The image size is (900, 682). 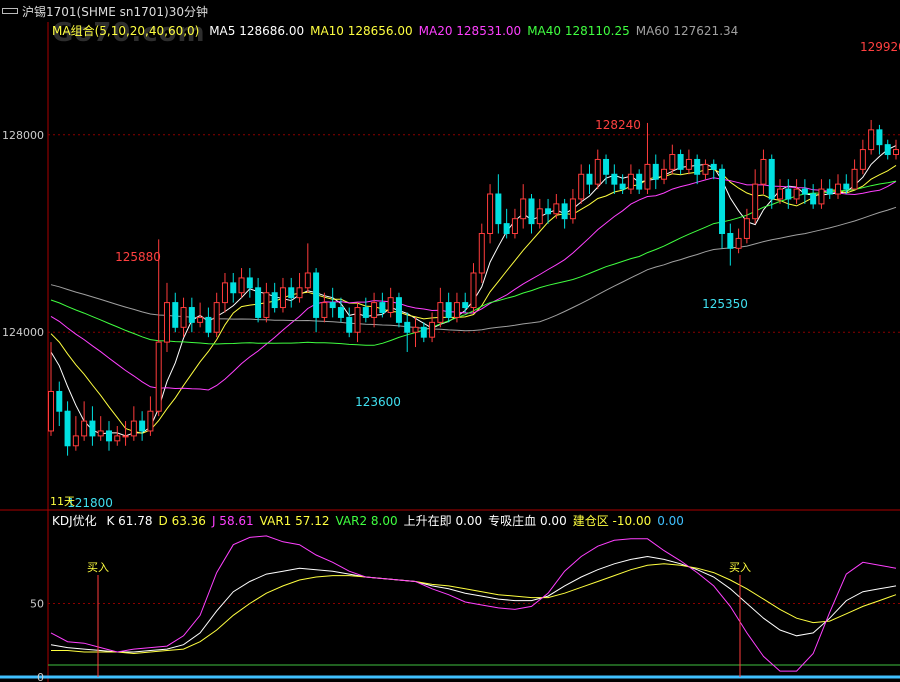 I want to click on price-tick-label: 124000, so click(x=23, y=332).